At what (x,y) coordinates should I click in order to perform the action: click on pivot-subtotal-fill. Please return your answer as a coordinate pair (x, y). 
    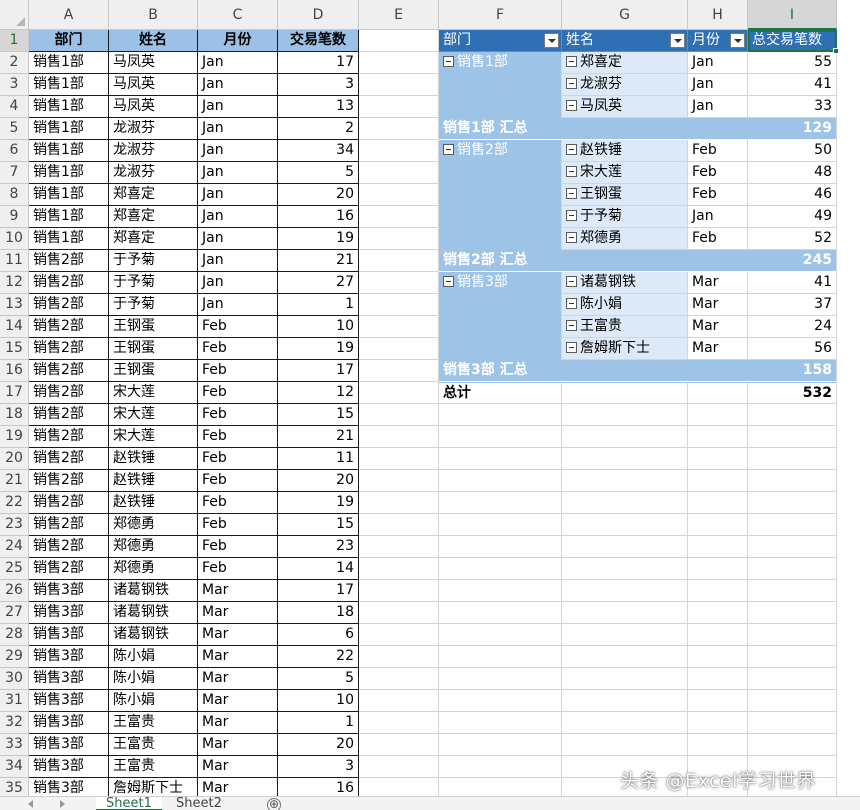
    Looking at the image, I should click on (718, 371).